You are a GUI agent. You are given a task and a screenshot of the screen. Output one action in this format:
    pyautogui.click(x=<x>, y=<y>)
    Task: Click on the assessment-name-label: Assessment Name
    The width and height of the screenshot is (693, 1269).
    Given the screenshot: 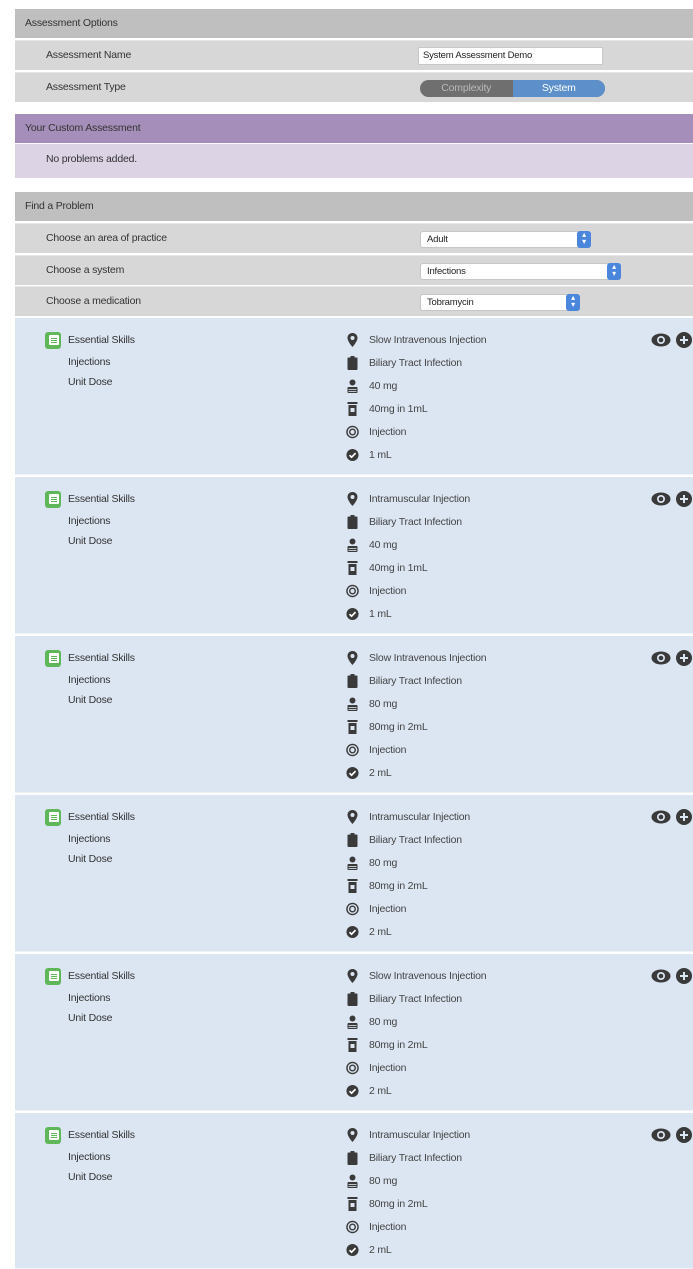 What is the action you would take?
    pyautogui.click(x=89, y=55)
    